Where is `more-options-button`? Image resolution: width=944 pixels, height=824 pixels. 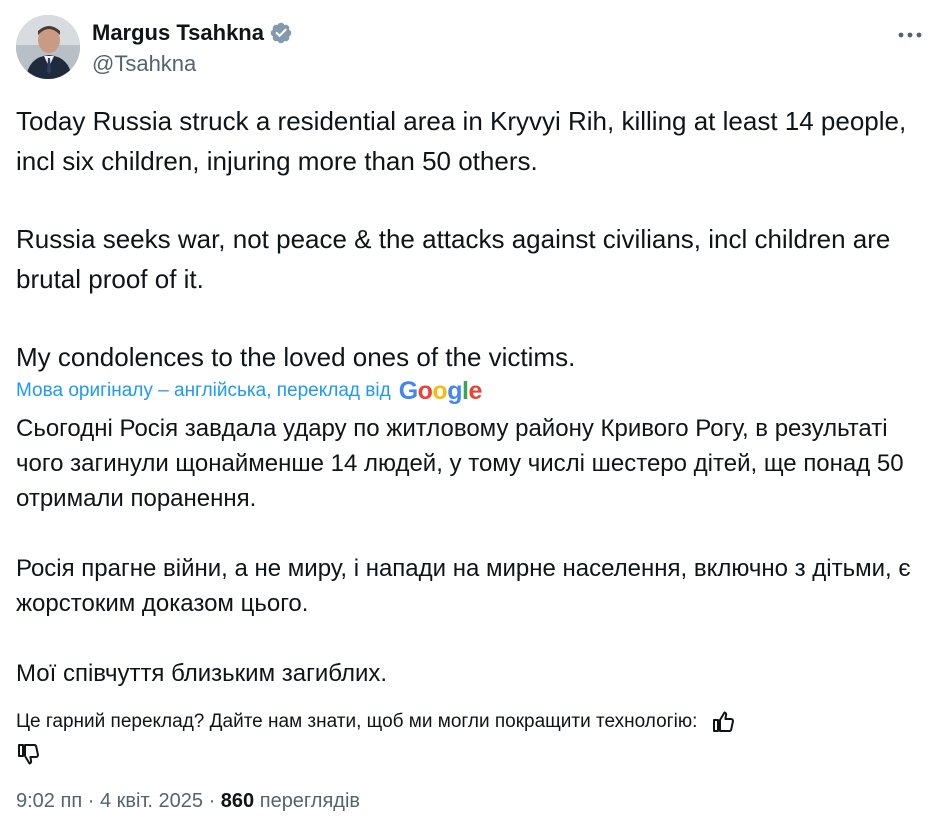 more-options-button is located at coordinates (910, 35).